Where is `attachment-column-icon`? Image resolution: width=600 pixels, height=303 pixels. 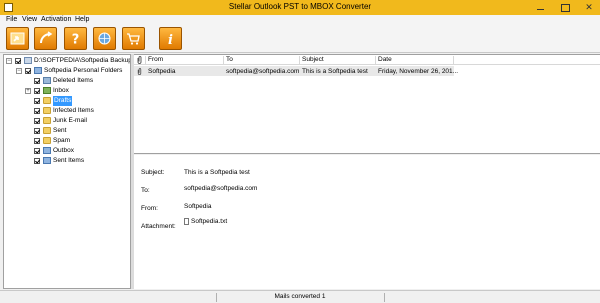
attachment-column-icon is located at coordinates (139, 61).